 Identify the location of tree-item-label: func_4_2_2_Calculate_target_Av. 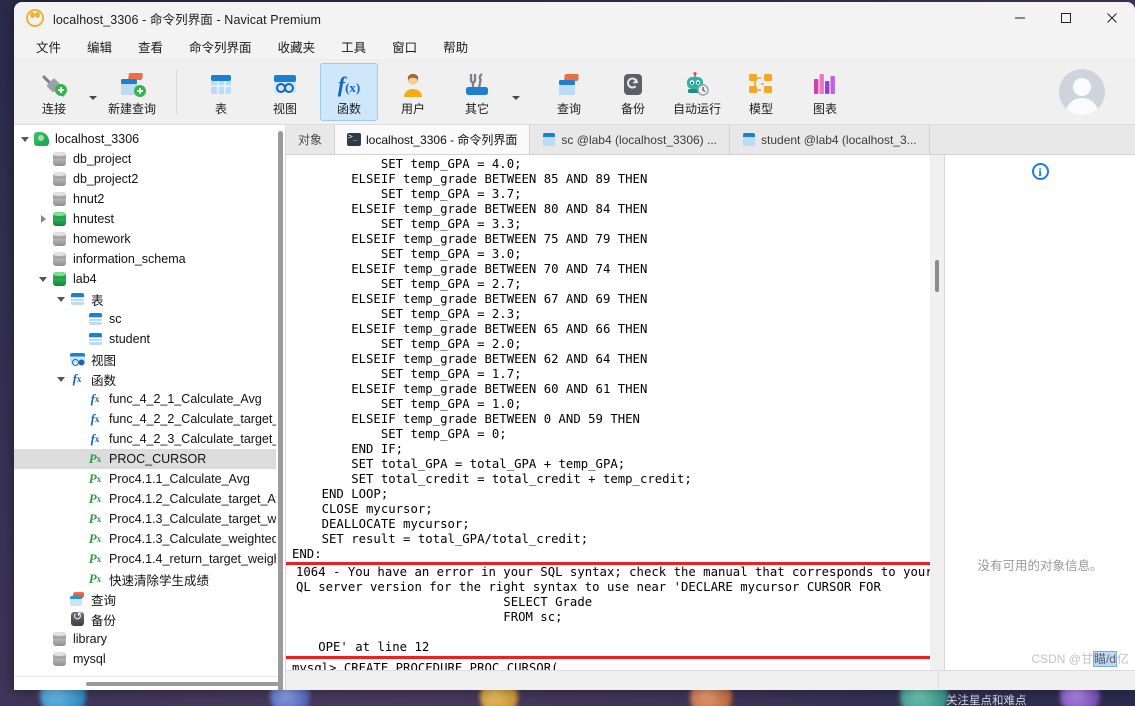
(195, 419).